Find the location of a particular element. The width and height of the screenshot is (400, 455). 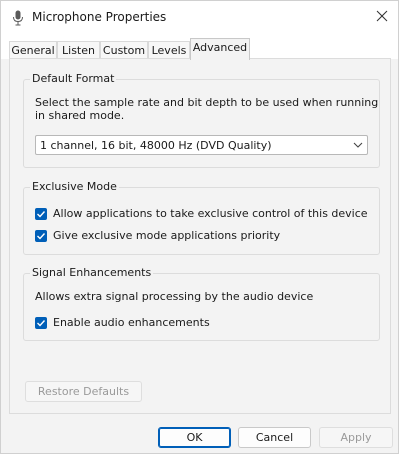

ok-button: OK is located at coordinates (194, 437).